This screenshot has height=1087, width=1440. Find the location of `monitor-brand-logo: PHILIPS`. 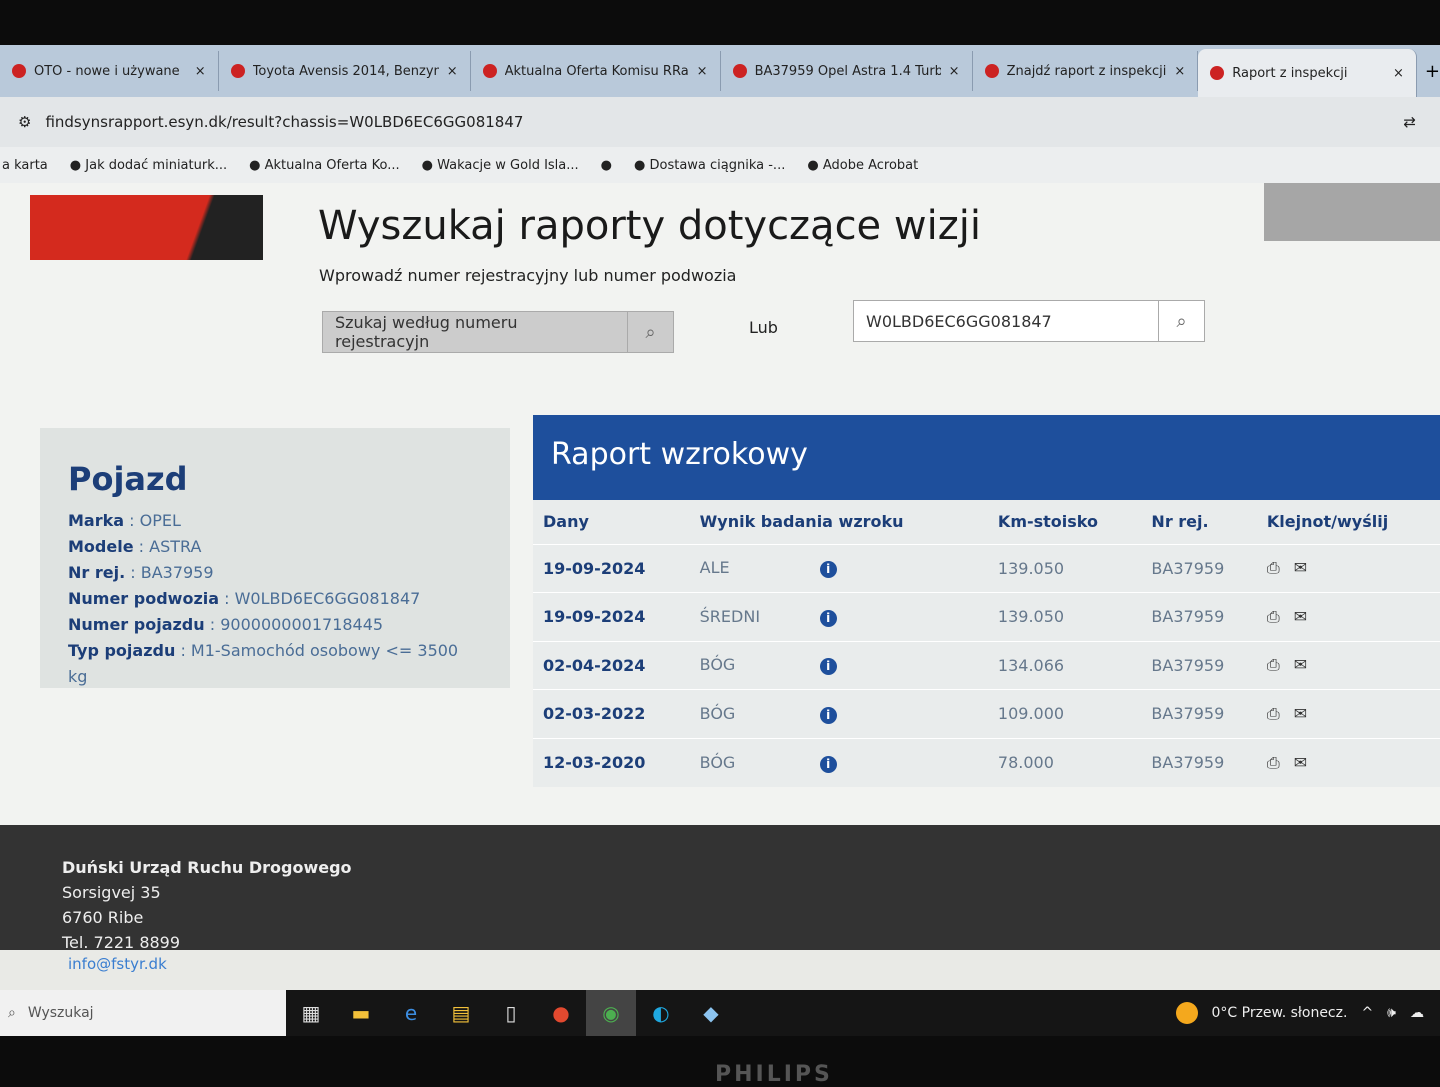

monitor-brand-logo: PHILIPS is located at coordinates (774, 1074).